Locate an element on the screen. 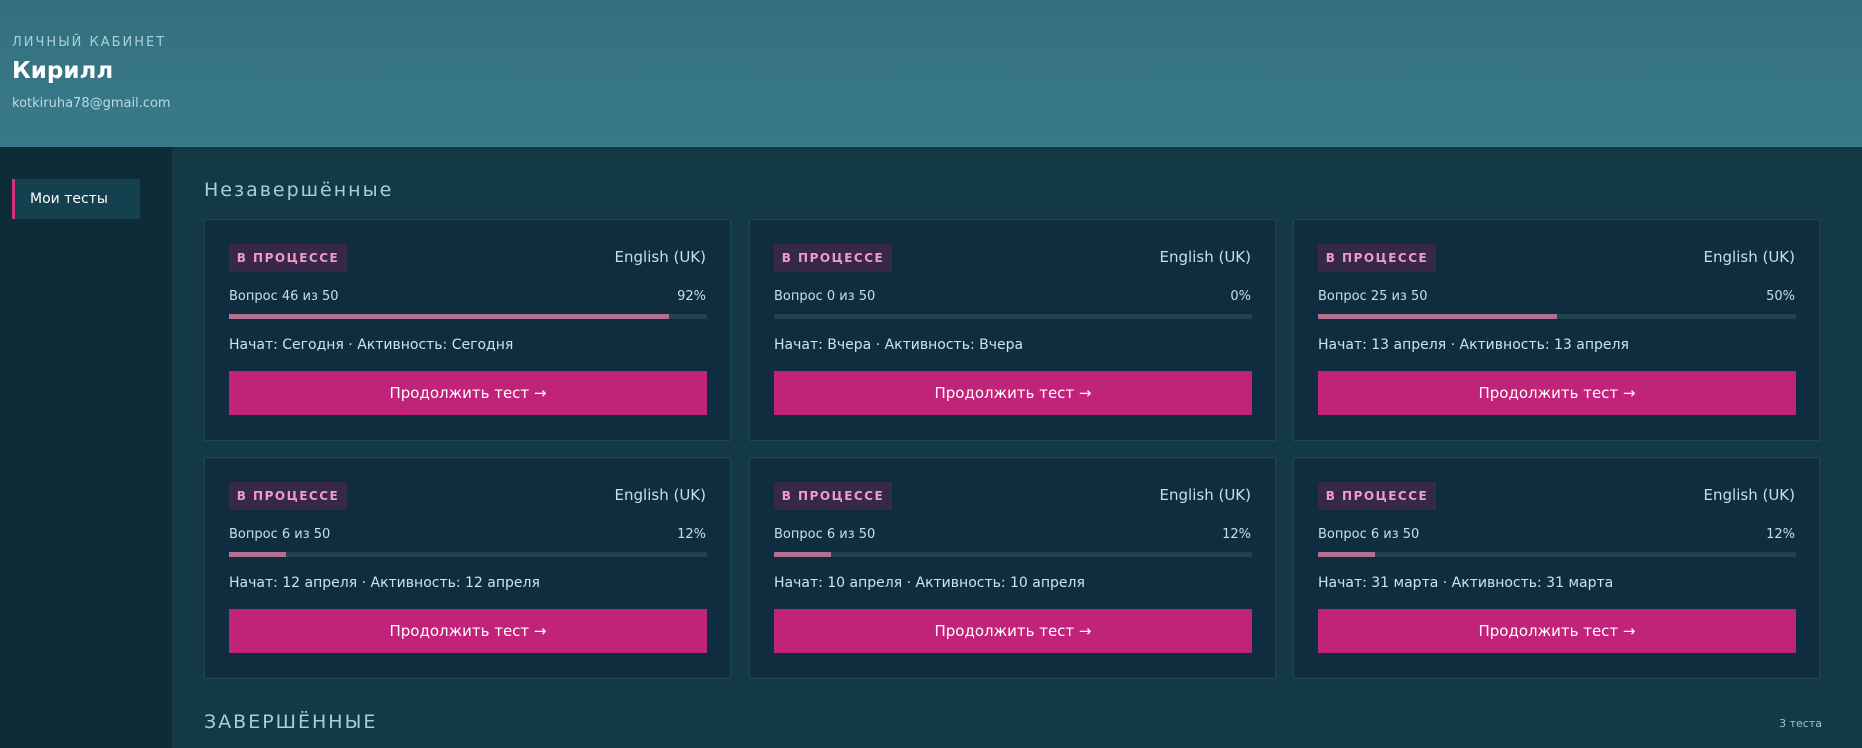 The image size is (1862, 748). section-title-incomplete: Незавершённые is located at coordinates (299, 190).